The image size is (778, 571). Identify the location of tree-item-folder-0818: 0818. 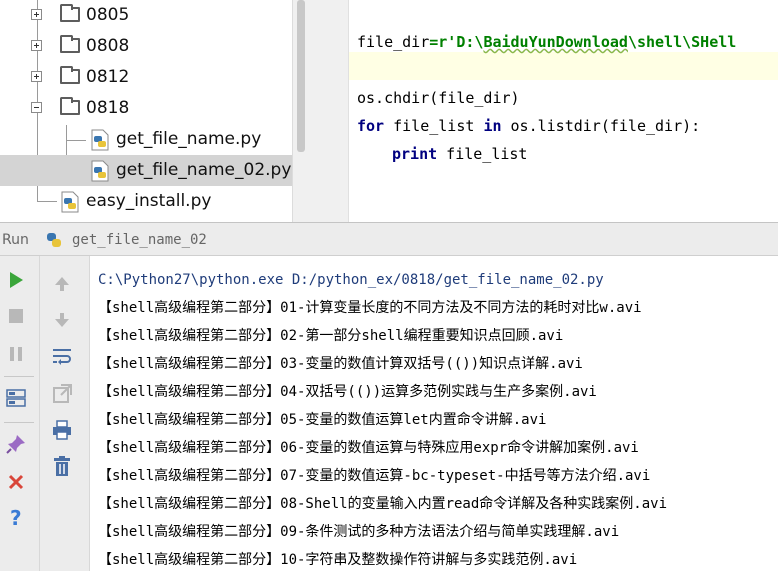
(146, 108).